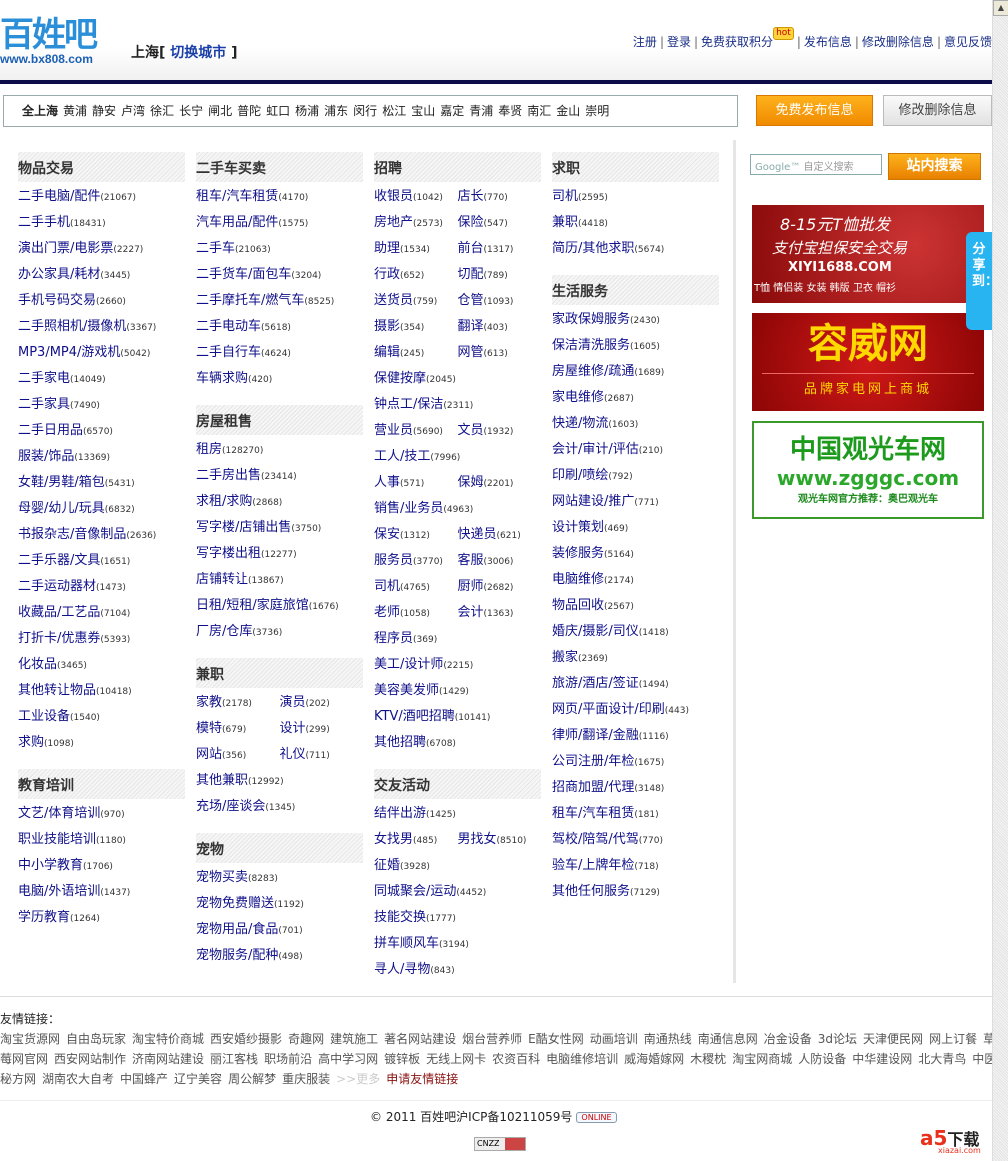 The image size is (1008, 1161). I want to click on friend-link: 淘宝网商城, so click(762, 1059).